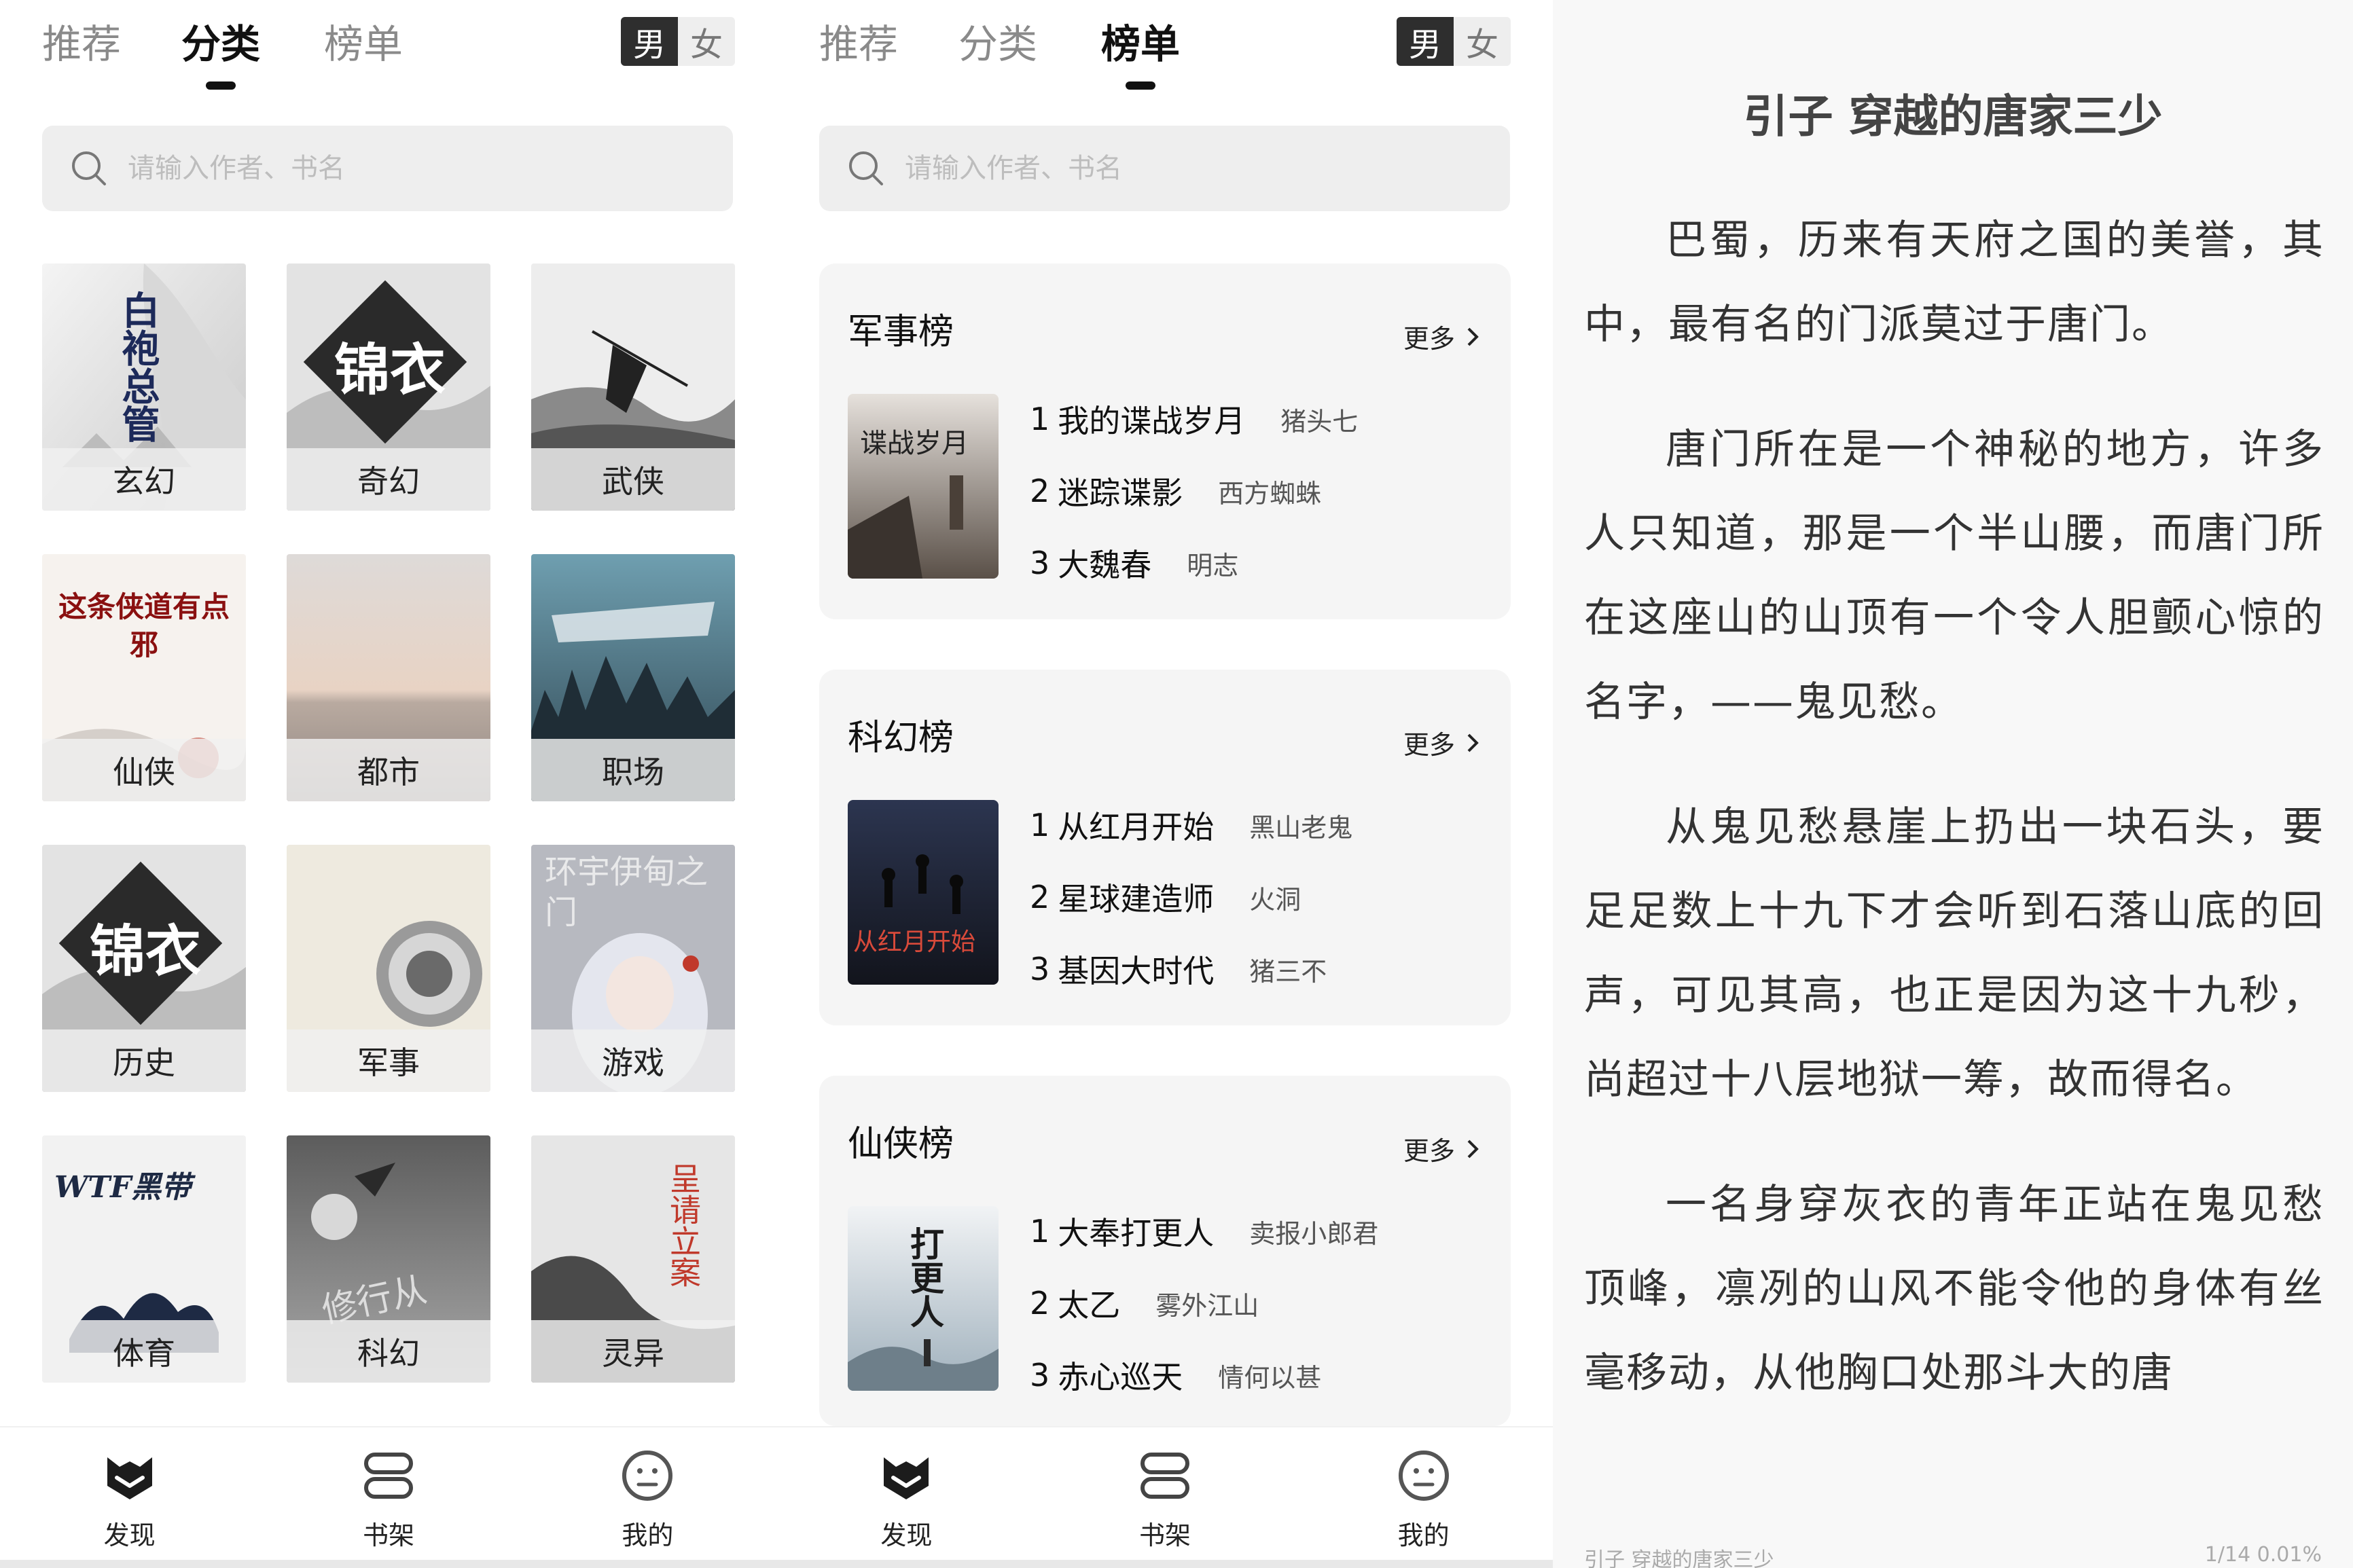 This screenshot has height=1568, width=2353. I want to click on tab-ranking-label: 榜单, so click(1141, 44).